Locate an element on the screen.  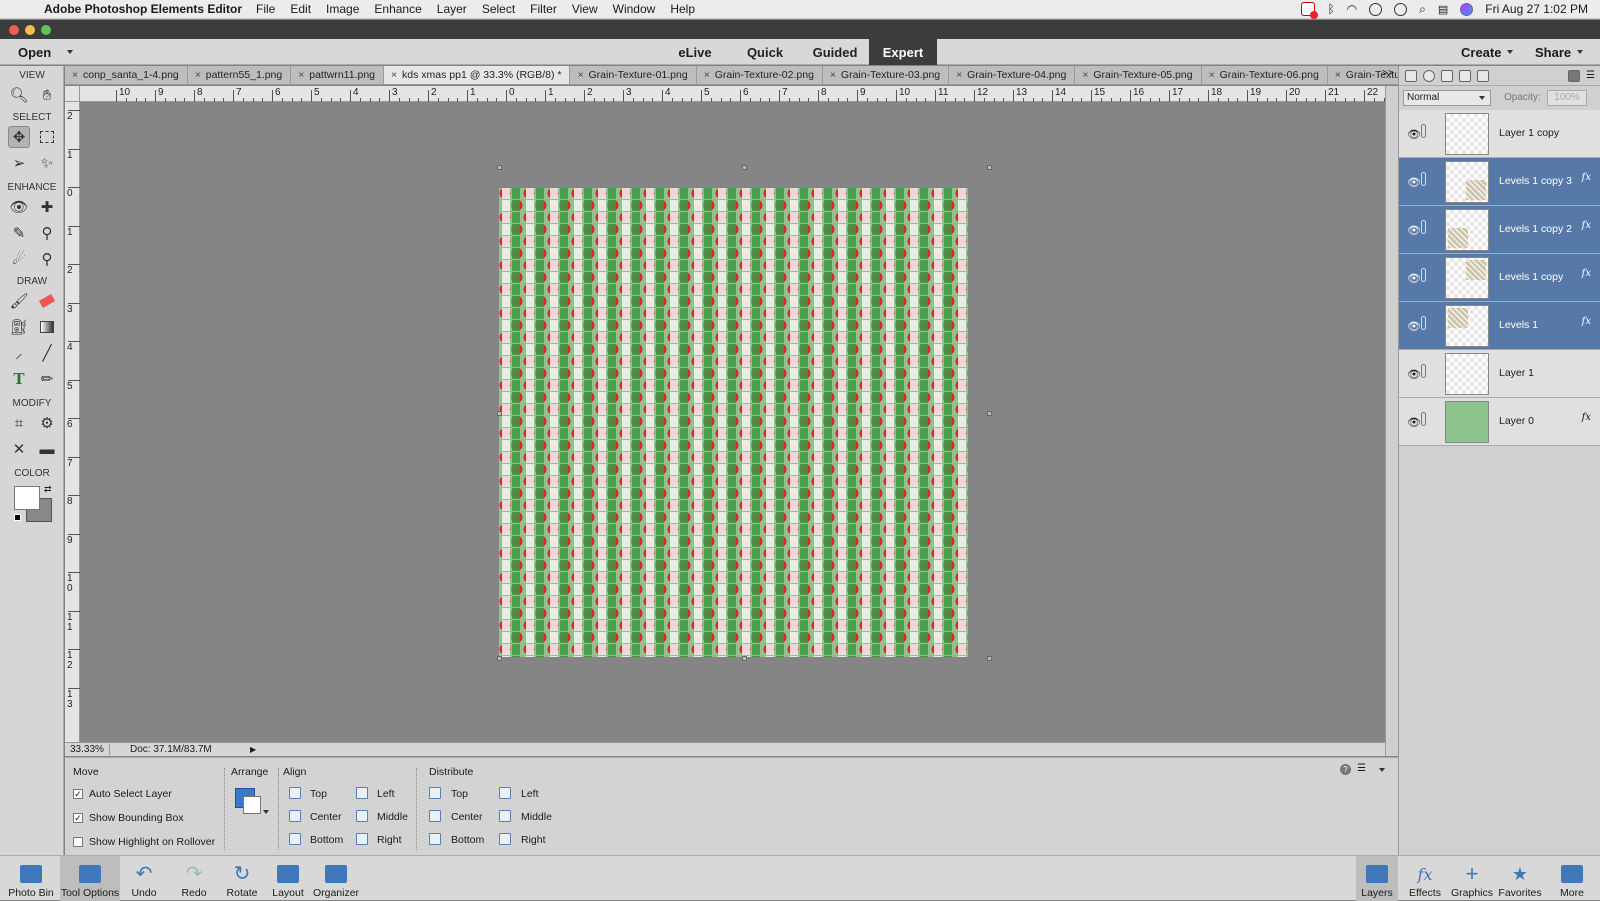
mode-expert: Expert is located at coordinates (903, 52).